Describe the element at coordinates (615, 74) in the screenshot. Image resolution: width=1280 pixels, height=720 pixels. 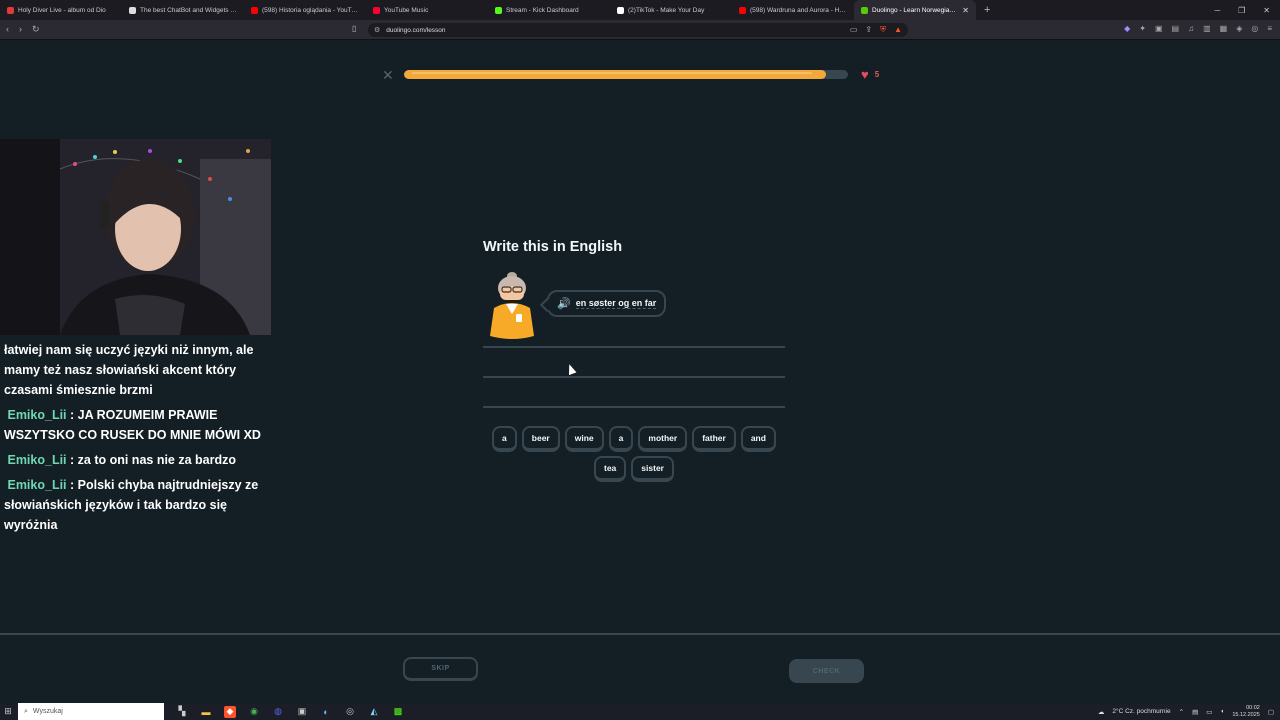
I see `progress-fill` at that location.